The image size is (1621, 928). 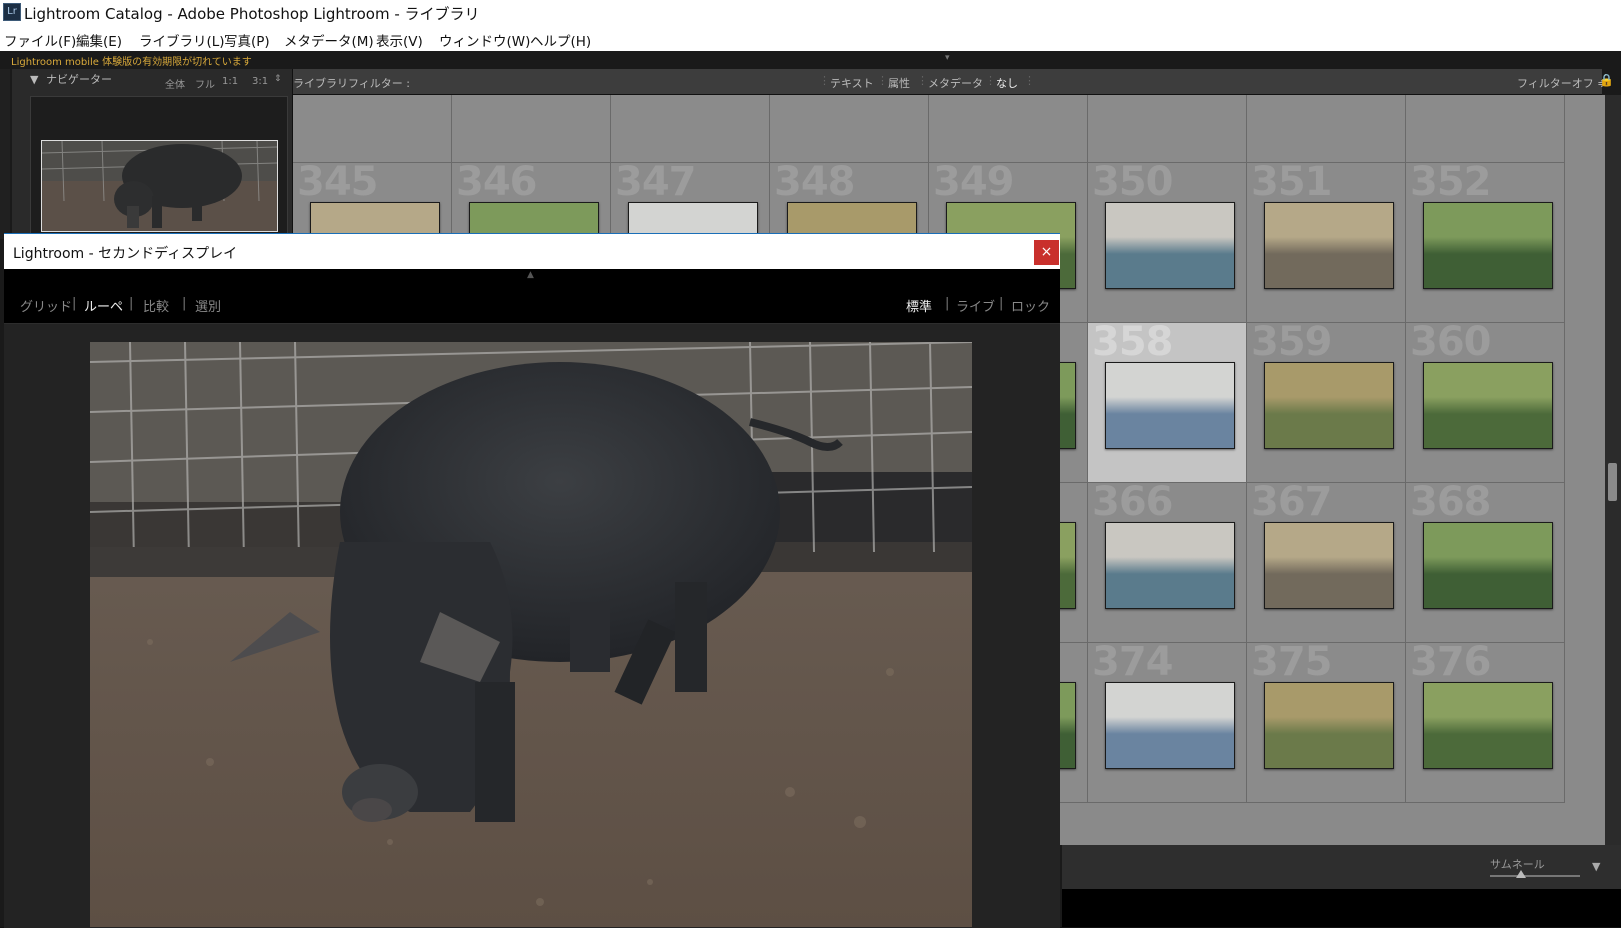 What do you see at coordinates (230, 81) in the screenshot?
I see `zoom-1-1: 1:1` at bounding box center [230, 81].